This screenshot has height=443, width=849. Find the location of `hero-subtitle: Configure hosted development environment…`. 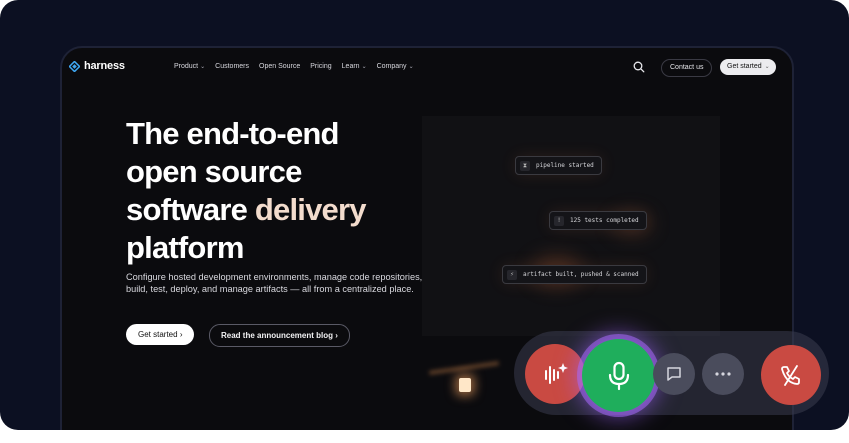

hero-subtitle: Configure hosted development environment… is located at coordinates (274, 283).